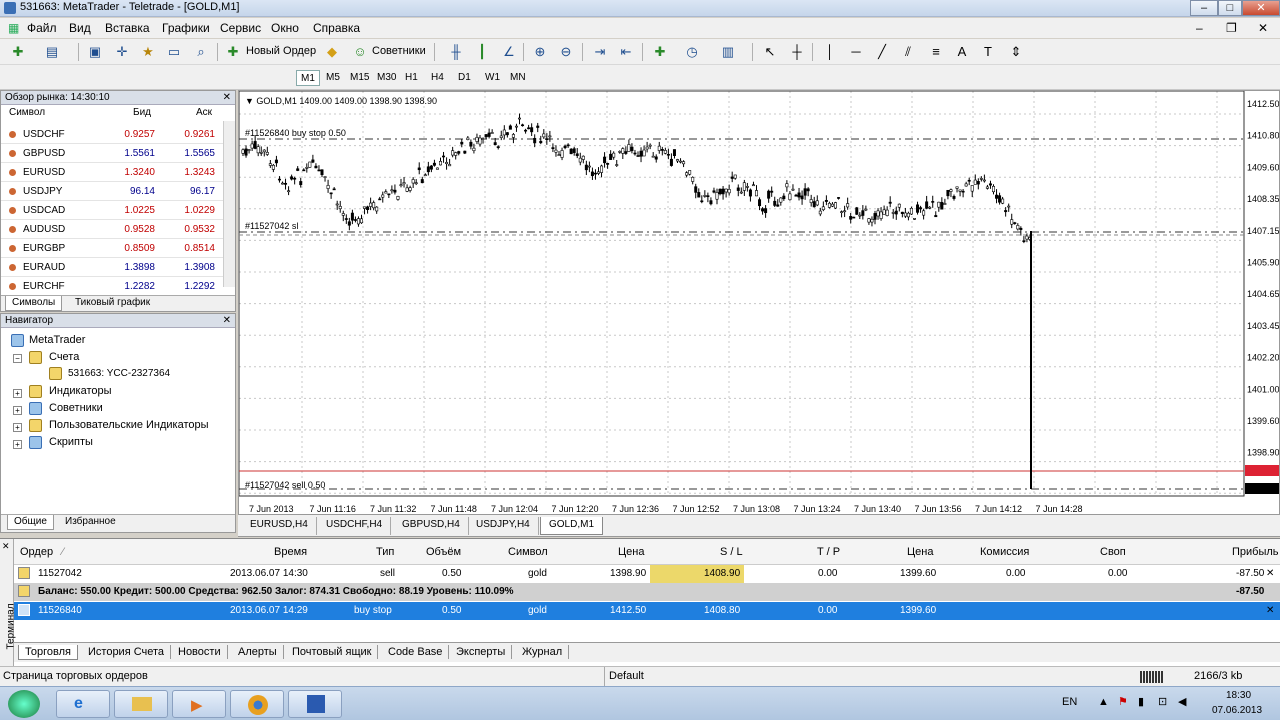  What do you see at coordinates (129, 425) in the screenshot?
I see `nav-custom-indicators: Пользовательские Индикаторы` at bounding box center [129, 425].